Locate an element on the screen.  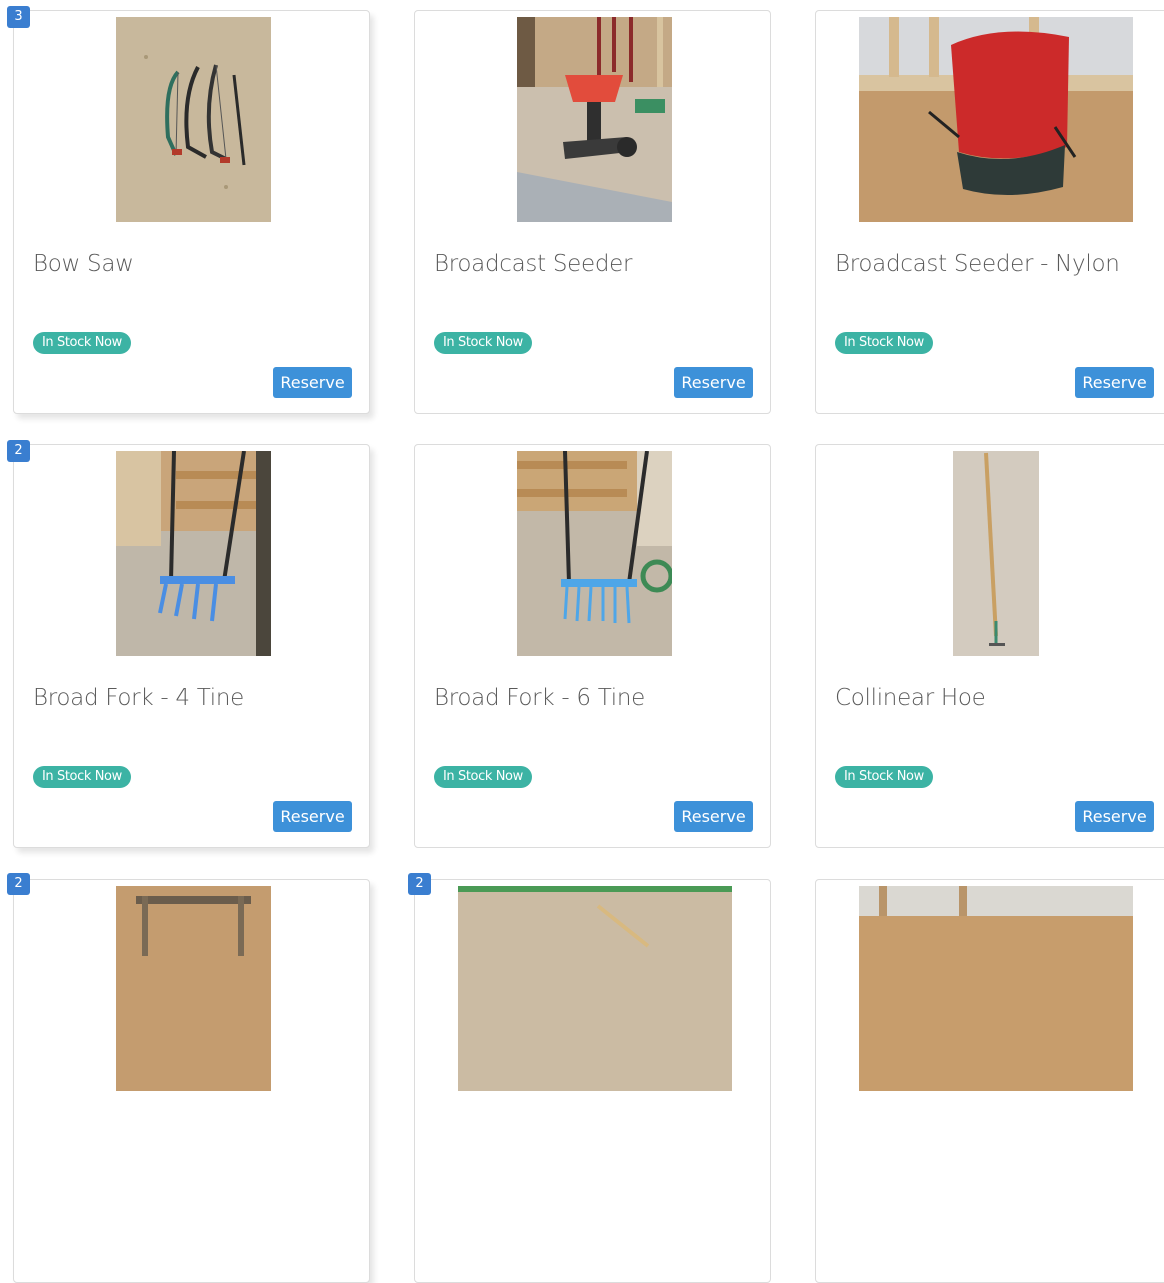
product-card: Broad Fork - 4 Tine In Stock Now Reserve is located at coordinates (191, 646).